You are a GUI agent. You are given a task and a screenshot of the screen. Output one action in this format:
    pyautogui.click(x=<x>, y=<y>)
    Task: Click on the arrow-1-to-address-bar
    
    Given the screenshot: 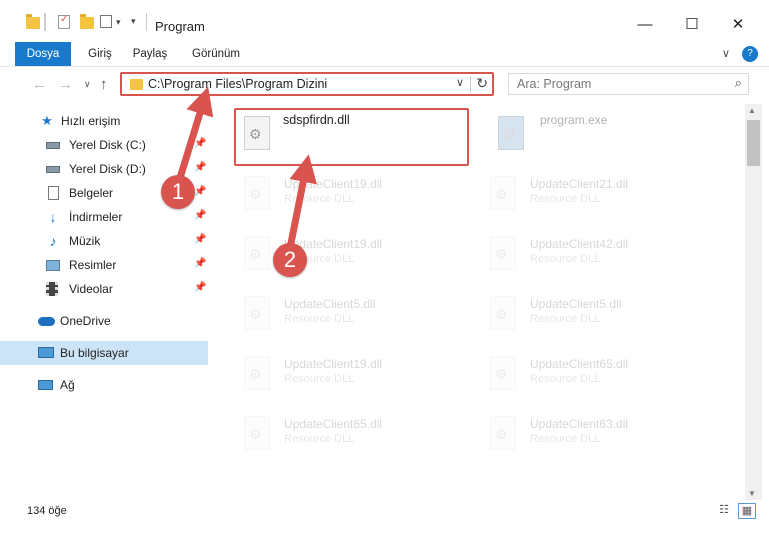 What is the action you would take?
    pyautogui.click(x=195, y=133)
    